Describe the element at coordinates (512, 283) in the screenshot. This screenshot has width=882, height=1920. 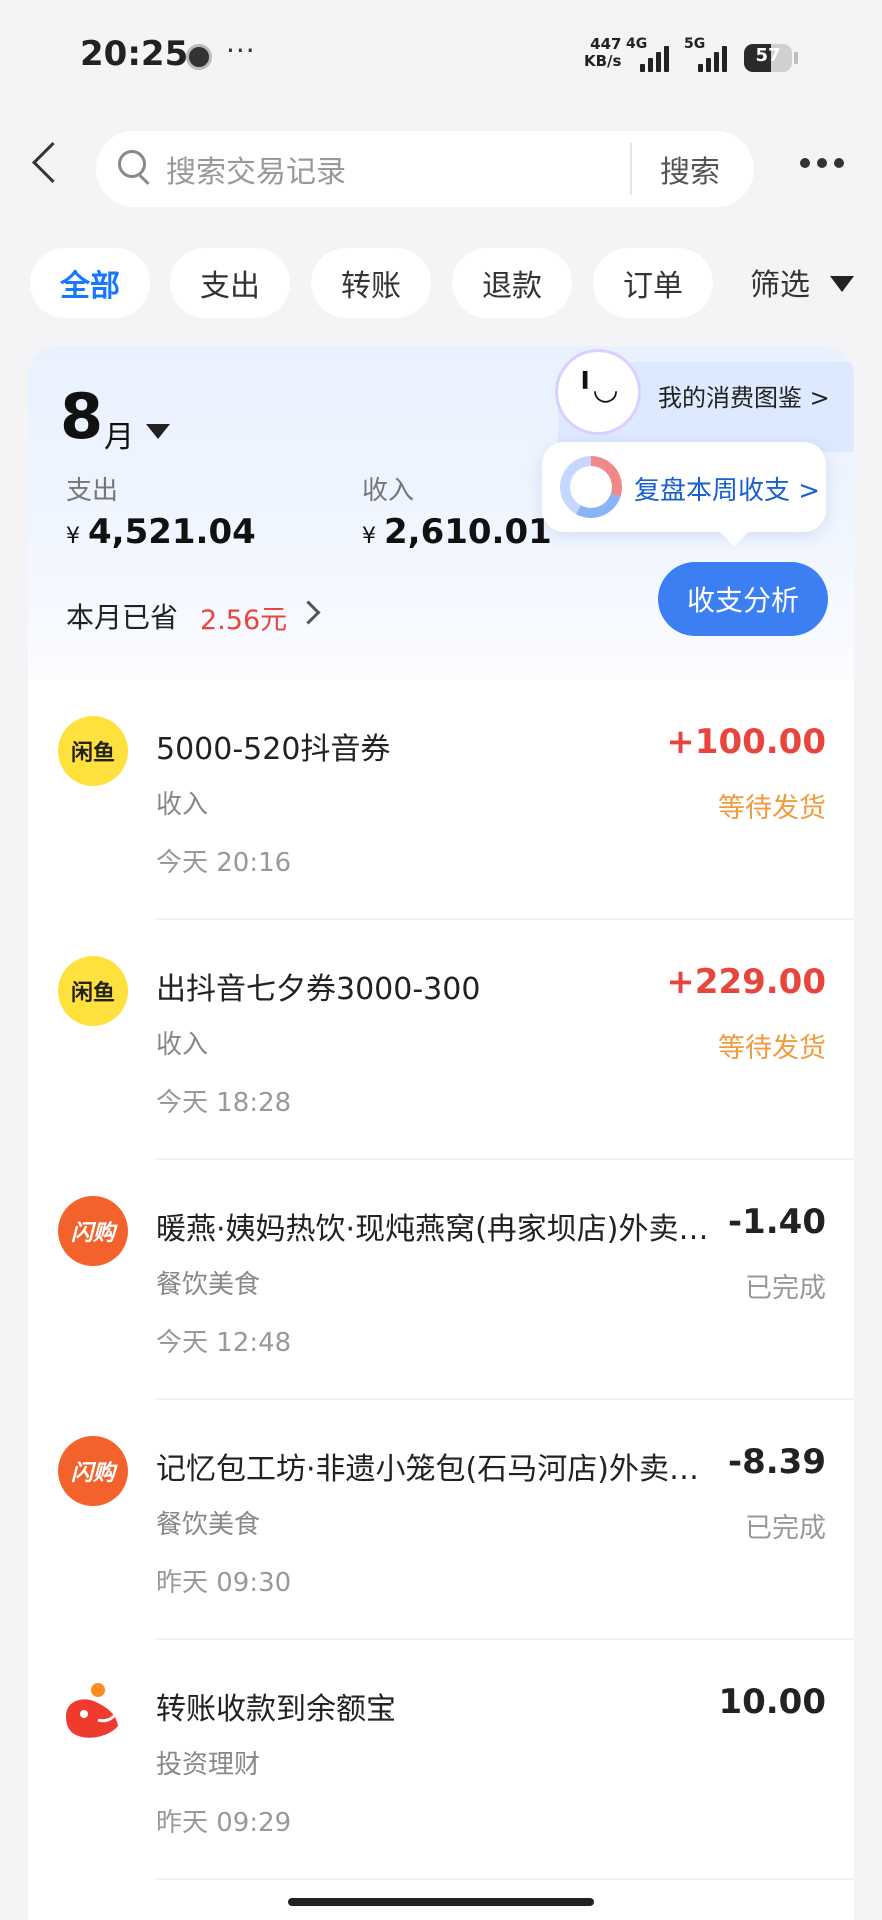
I see `tab-refund: 退款` at that location.